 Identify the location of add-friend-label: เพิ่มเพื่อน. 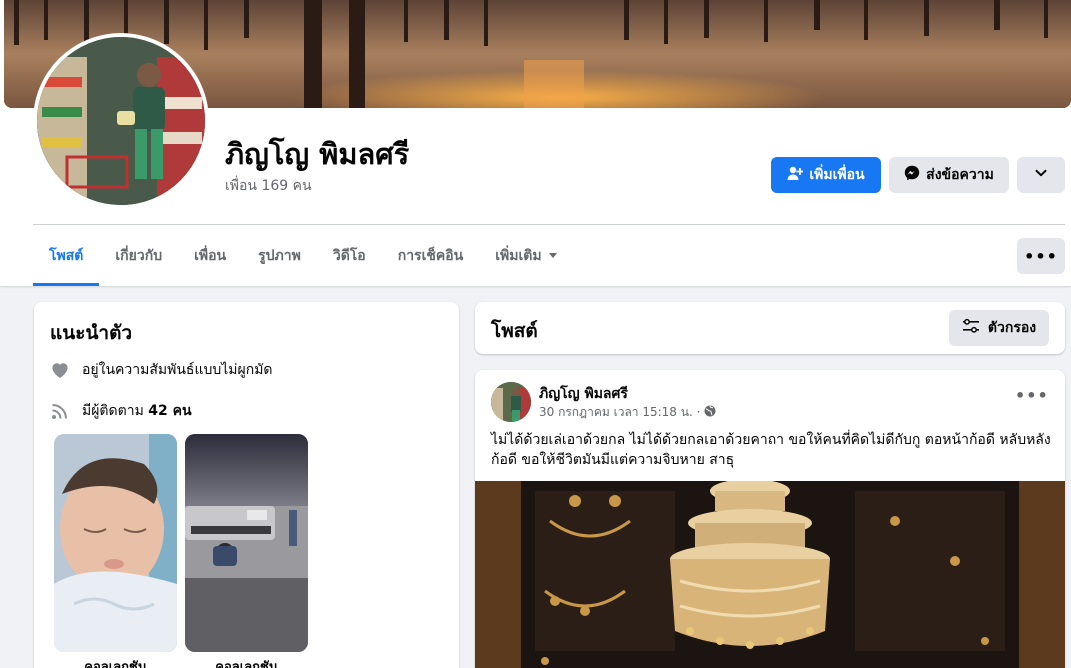
(837, 175).